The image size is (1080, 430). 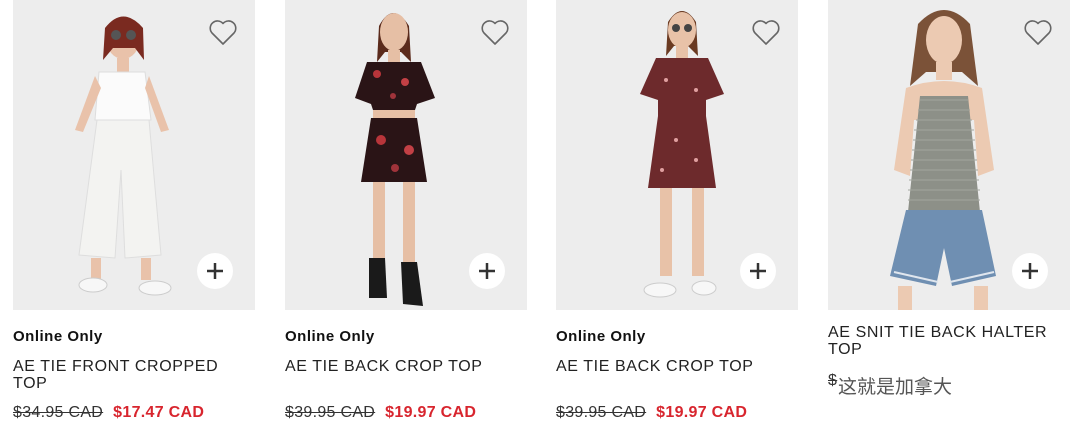 What do you see at coordinates (833, 380) in the screenshot?
I see `original-price: $` at bounding box center [833, 380].